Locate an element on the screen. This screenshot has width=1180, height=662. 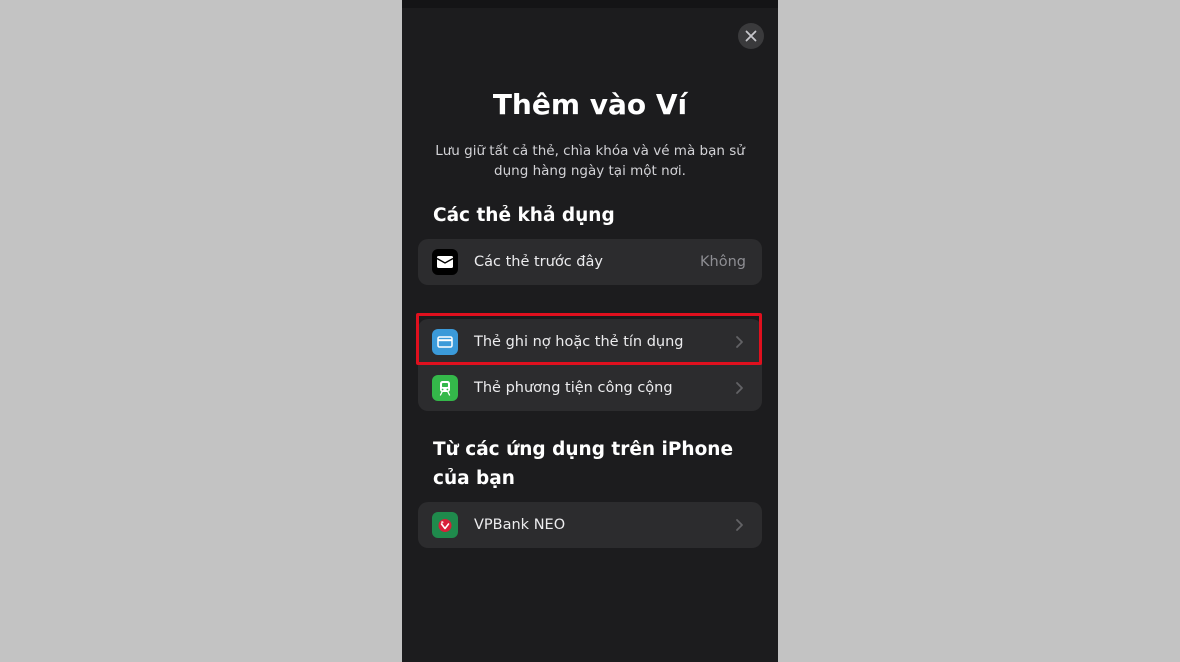
previous-cards-row: Các thẻ trước đây Không is located at coordinates (590, 262).